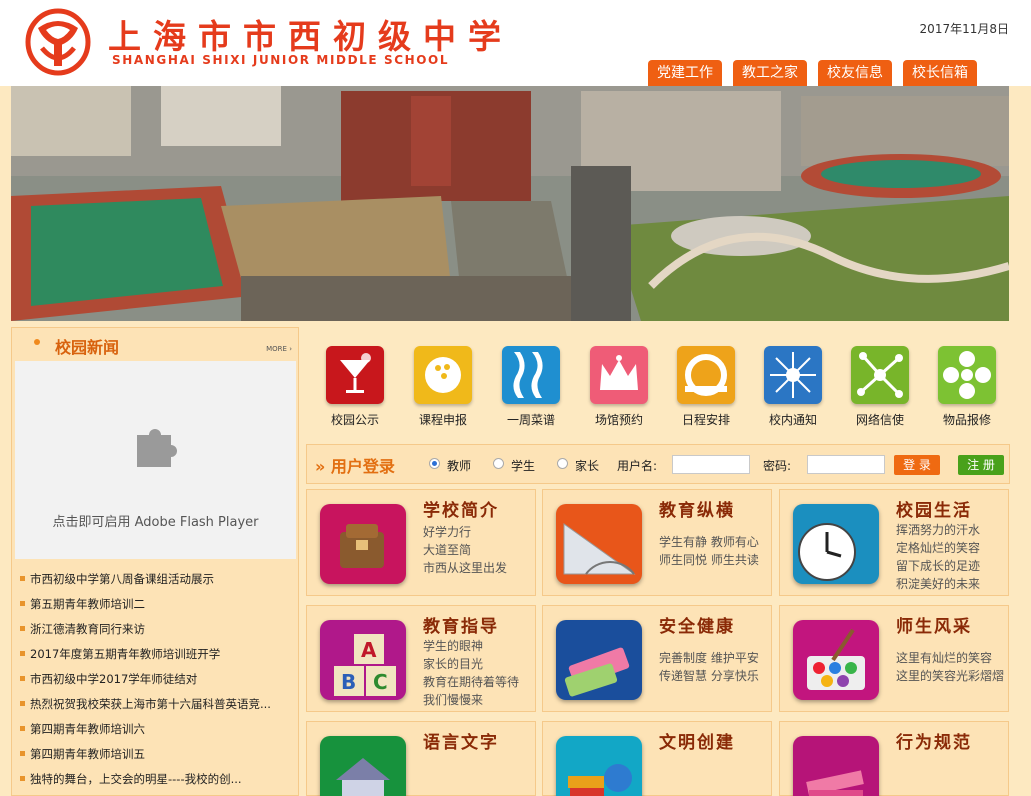 This screenshot has height=796, width=1031. I want to click on card-language: 语言文字, so click(421, 758).